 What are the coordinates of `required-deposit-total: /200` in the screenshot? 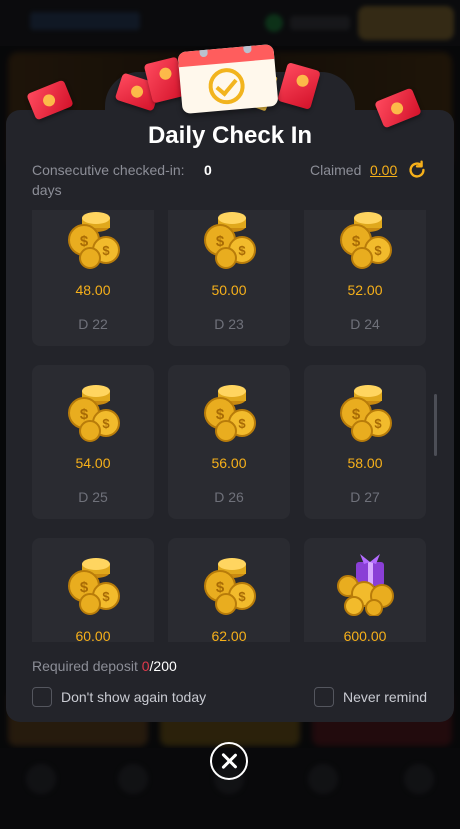 It's located at (163, 666).